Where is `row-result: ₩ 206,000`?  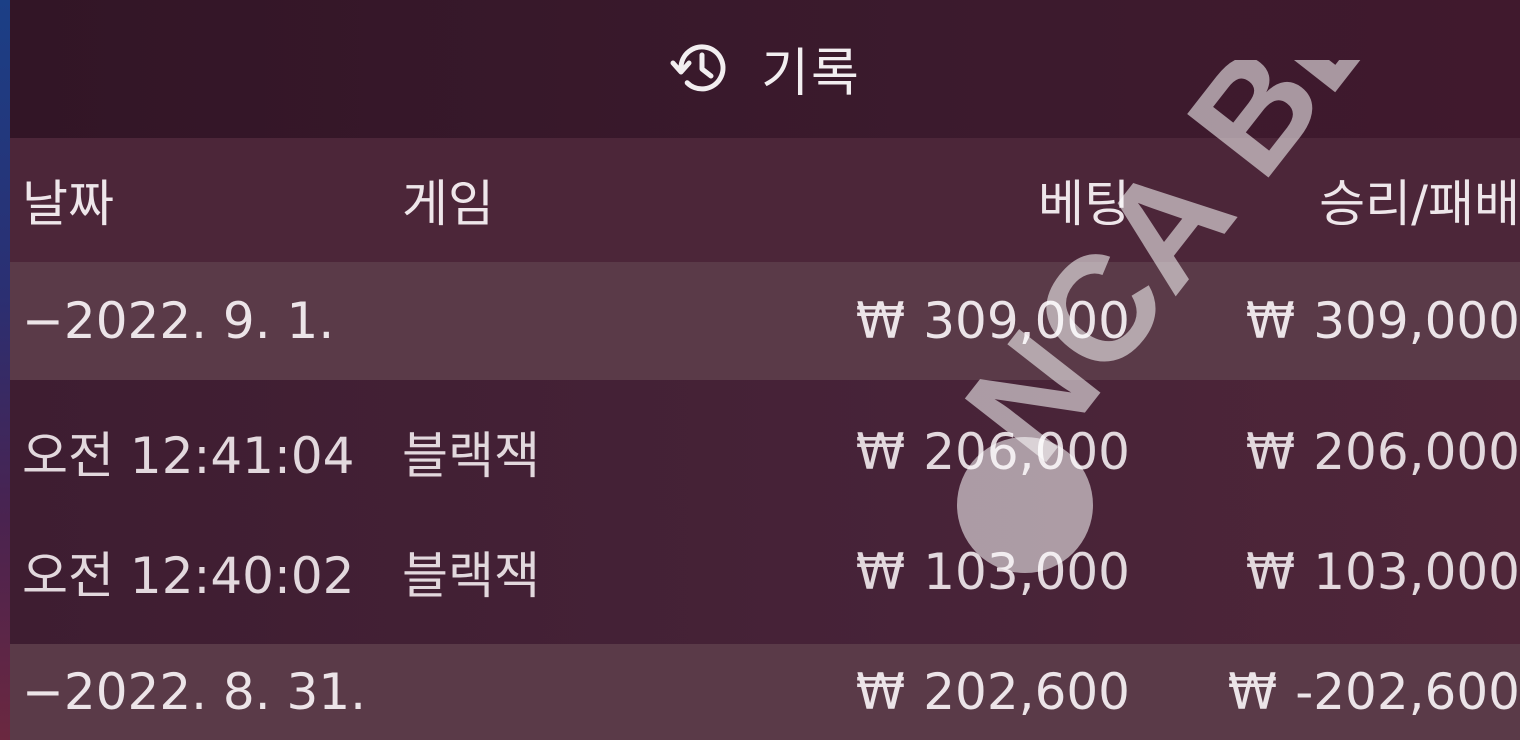 row-result: ₩ 206,000 is located at coordinates (1383, 452).